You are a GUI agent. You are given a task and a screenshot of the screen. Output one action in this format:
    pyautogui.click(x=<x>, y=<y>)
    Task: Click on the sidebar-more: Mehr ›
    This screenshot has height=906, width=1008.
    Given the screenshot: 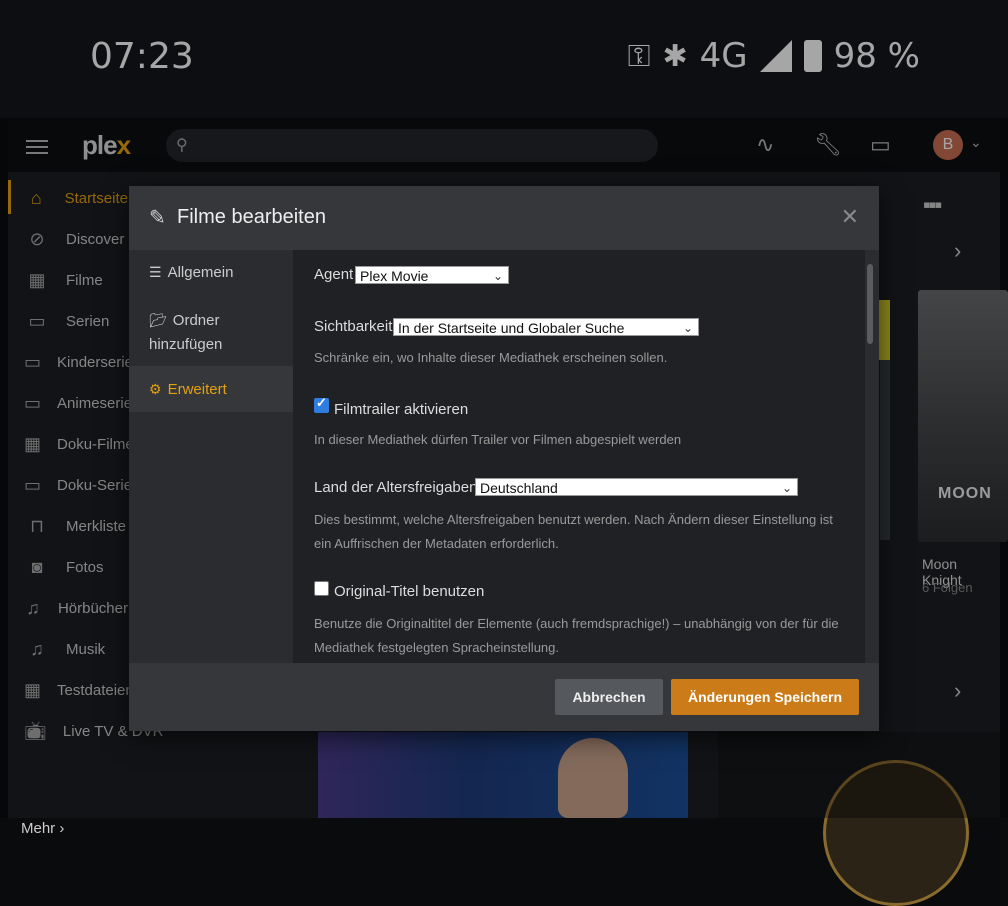 What is the action you would take?
    pyautogui.click(x=42, y=828)
    